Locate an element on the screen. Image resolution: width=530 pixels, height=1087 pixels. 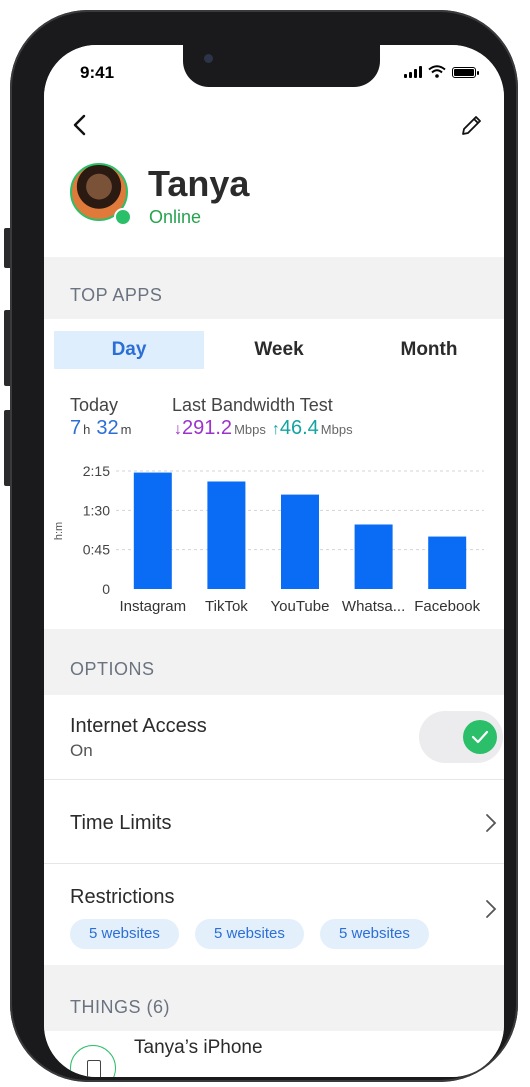
top-apps-section-title: TOP APPS is located at coordinates (116, 295).